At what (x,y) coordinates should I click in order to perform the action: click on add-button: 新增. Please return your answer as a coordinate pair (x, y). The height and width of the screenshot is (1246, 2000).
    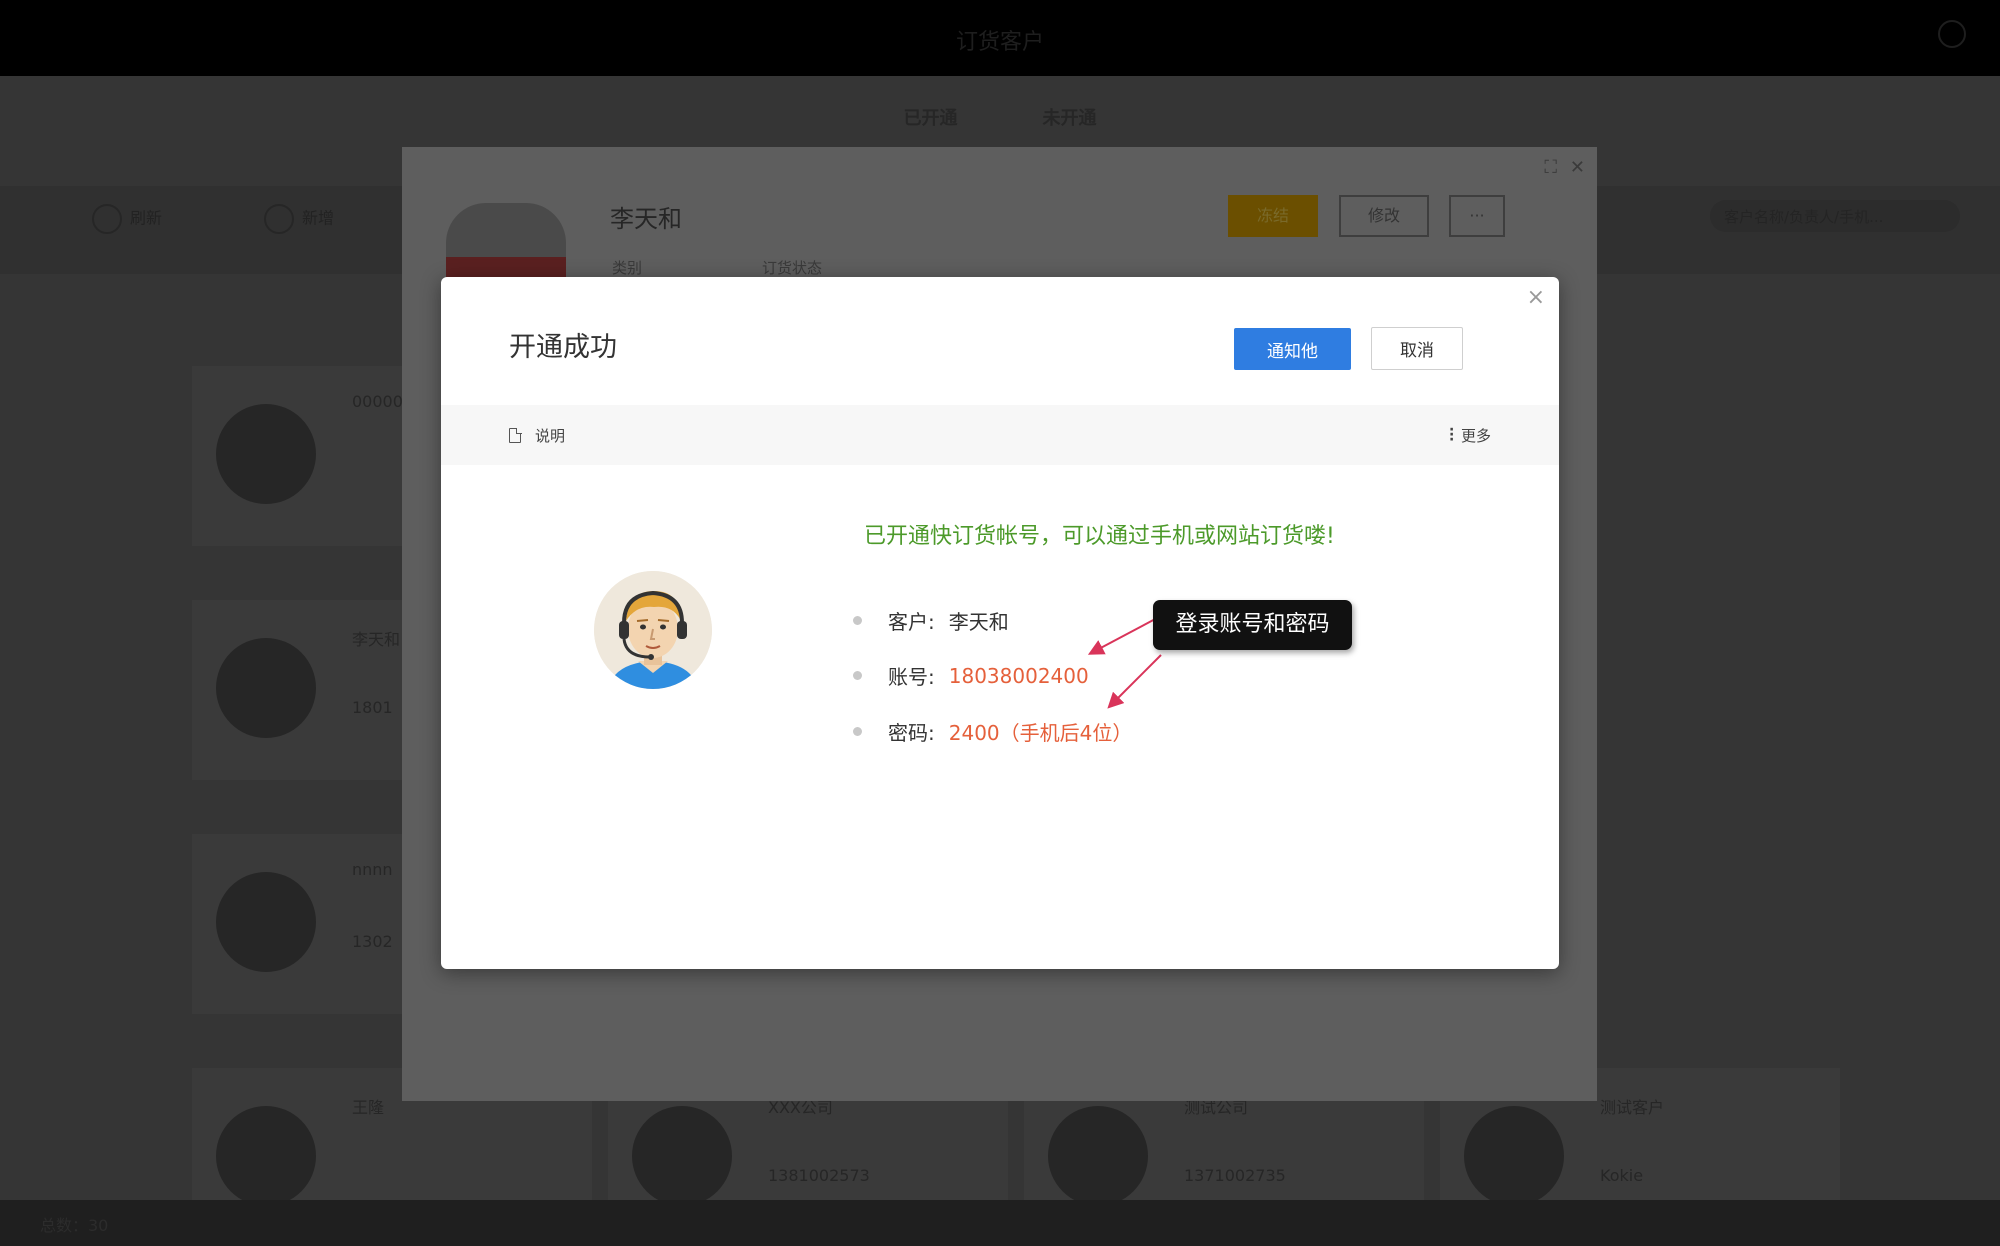
    Looking at the image, I should click on (299, 219).